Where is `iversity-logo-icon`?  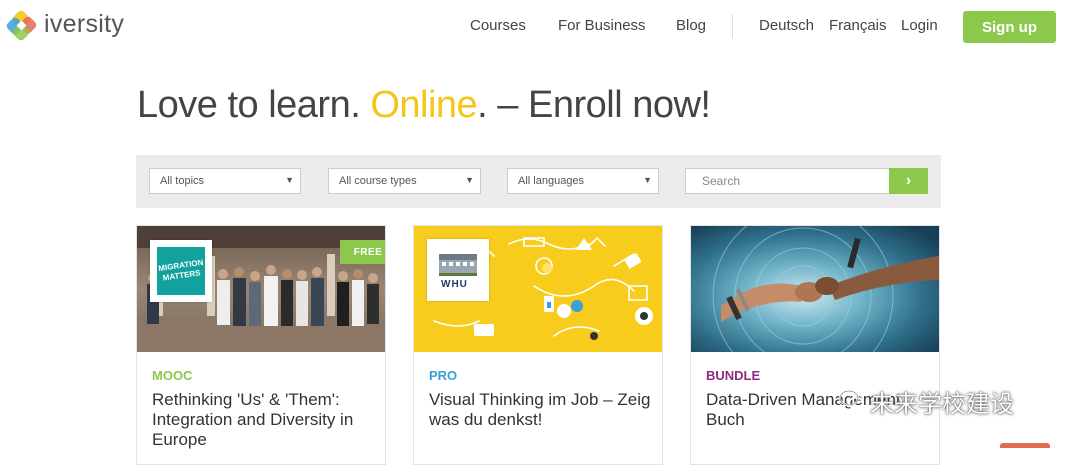
iversity-logo-icon is located at coordinates (24, 26).